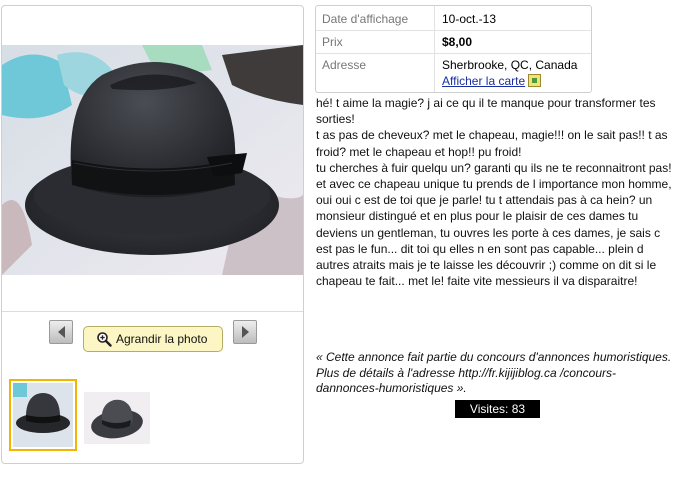 The height and width of the screenshot is (484, 677). Describe the element at coordinates (344, 65) in the screenshot. I see `address-label: Adresse` at that location.